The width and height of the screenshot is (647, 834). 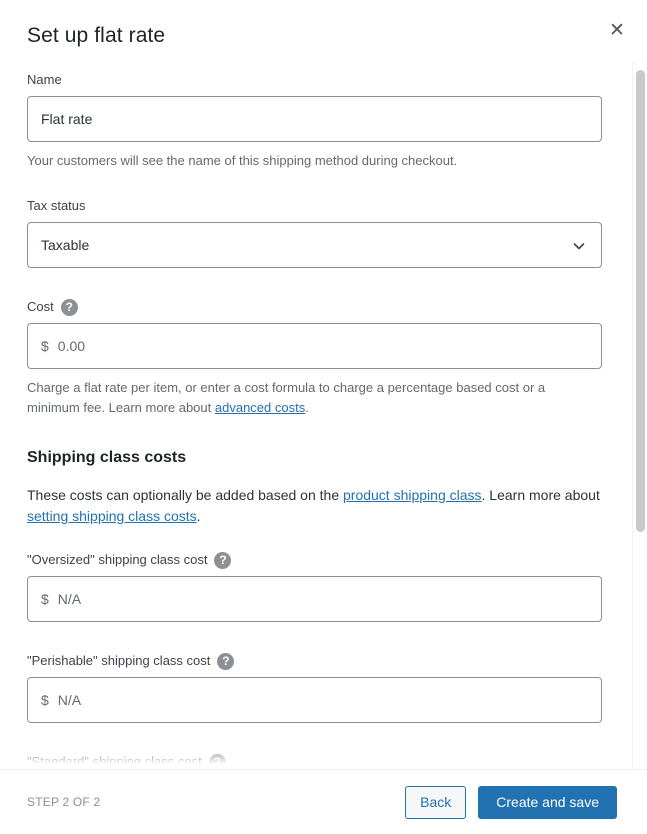 What do you see at coordinates (314, 661) in the screenshot?
I see `perishable-label-row: "Perishable" shipping class cost ?` at bounding box center [314, 661].